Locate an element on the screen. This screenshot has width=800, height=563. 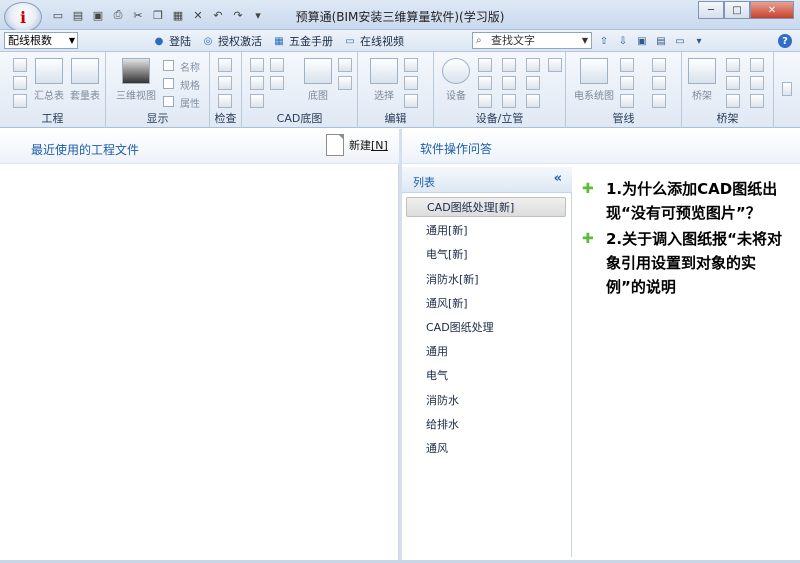
new-project-button: 新建[N] is located at coordinates (357, 145).